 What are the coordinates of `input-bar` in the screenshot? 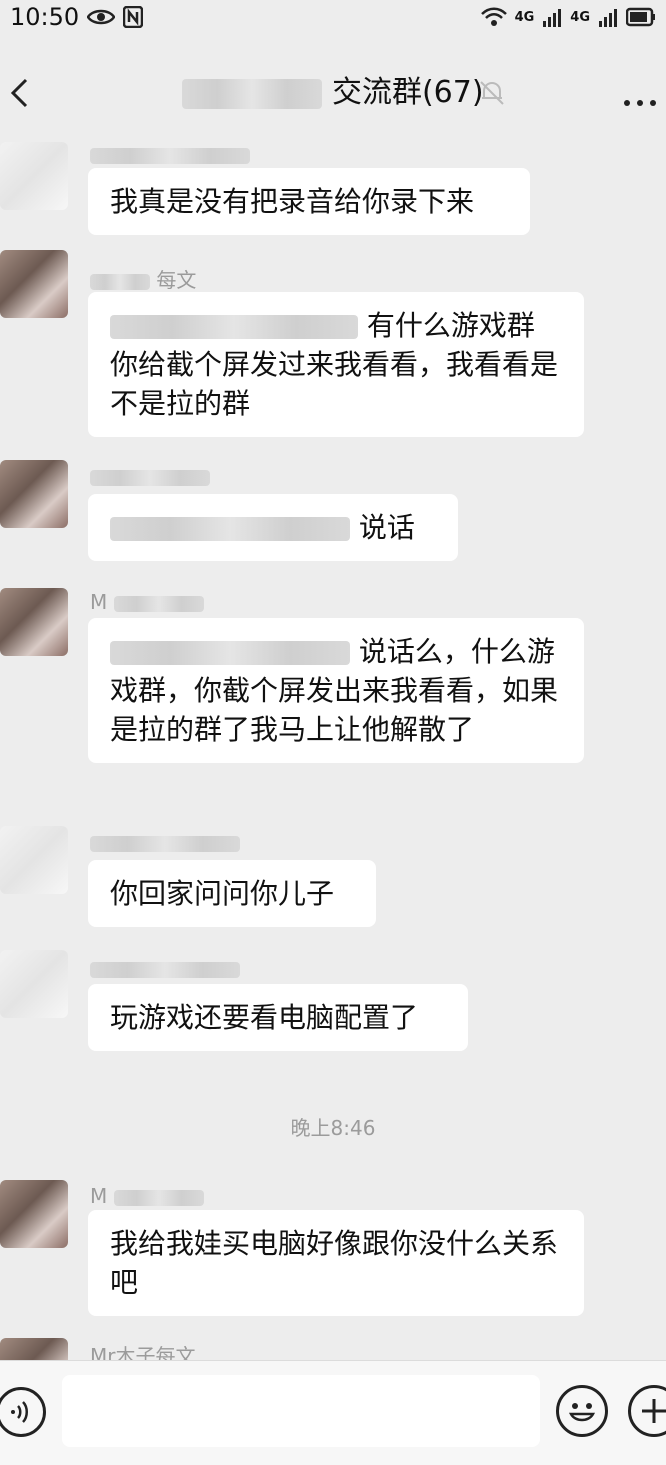 It's located at (333, 1412).